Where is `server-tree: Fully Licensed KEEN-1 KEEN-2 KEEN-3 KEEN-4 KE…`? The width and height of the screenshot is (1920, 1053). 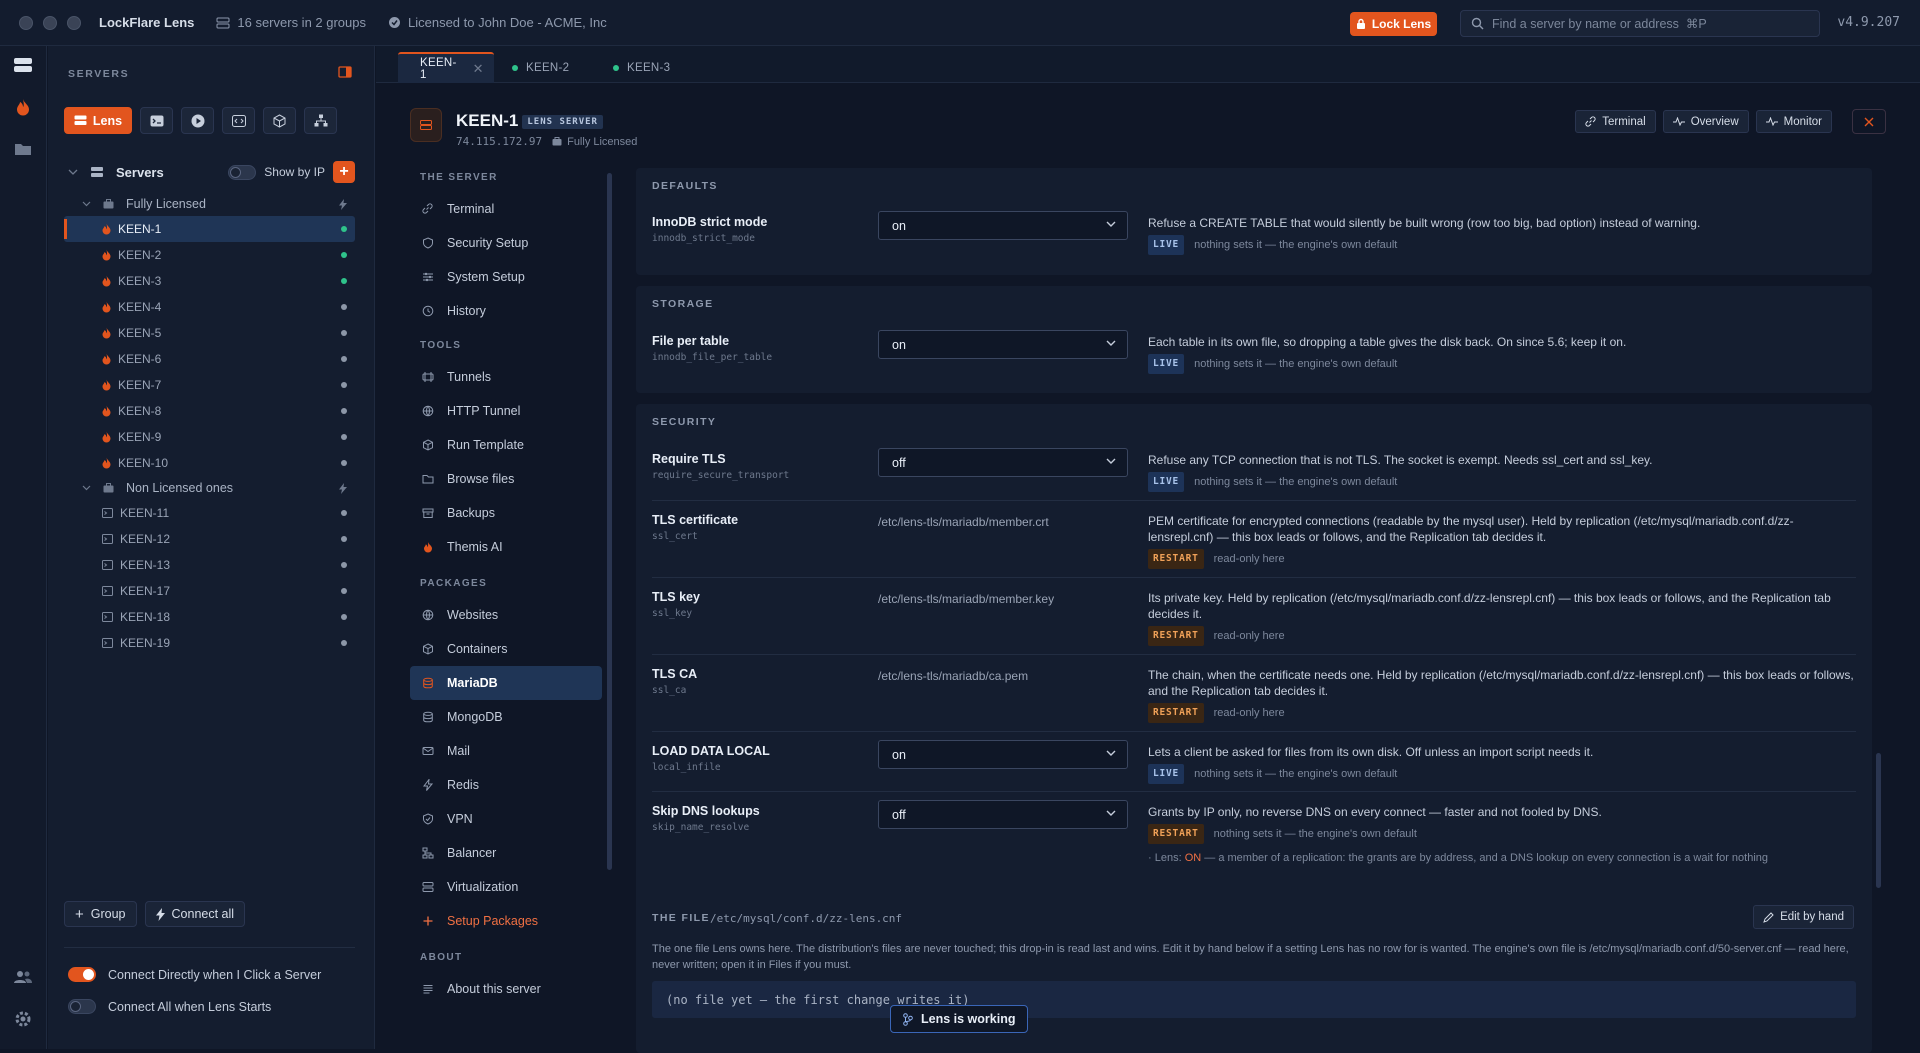
server-tree: Fully Licensed KEEN-1 KEEN-2 KEEN-3 KEEN-4 KE… is located at coordinates (209, 424).